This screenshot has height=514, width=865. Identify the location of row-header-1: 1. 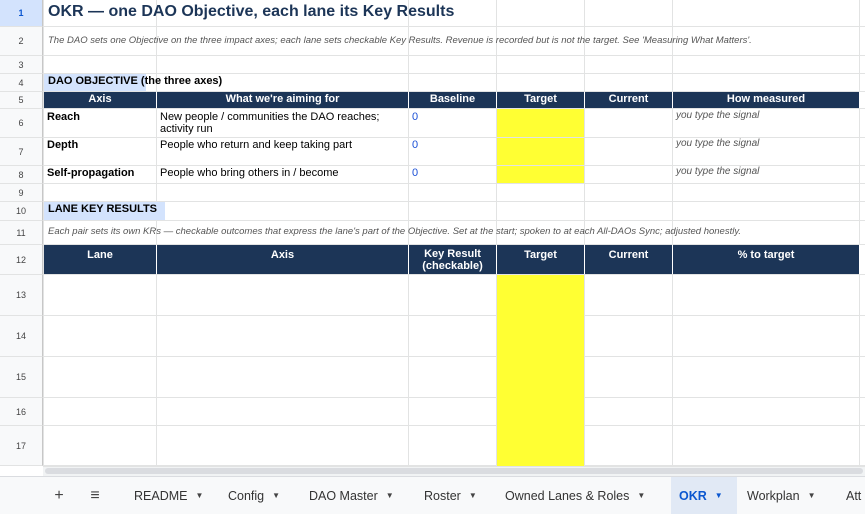
(21, 13).